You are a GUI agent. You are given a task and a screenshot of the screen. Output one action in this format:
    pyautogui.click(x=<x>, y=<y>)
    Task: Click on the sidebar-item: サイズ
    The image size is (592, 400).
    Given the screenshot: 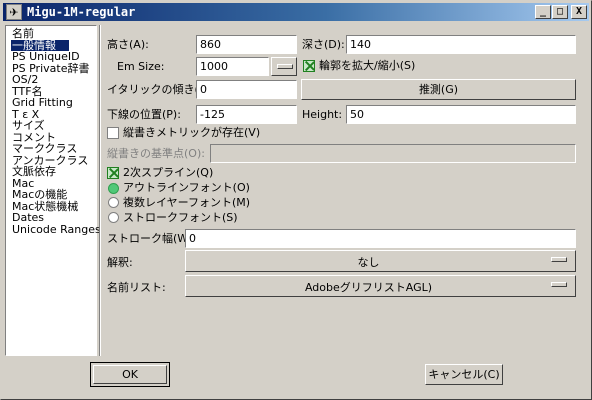 What is the action you would take?
    pyautogui.click(x=53, y=126)
    